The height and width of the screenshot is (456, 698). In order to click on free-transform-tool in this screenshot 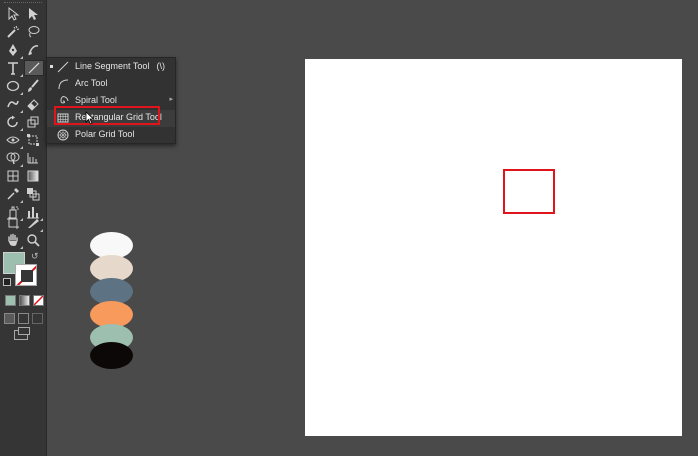, I will do `click(34, 141)`.